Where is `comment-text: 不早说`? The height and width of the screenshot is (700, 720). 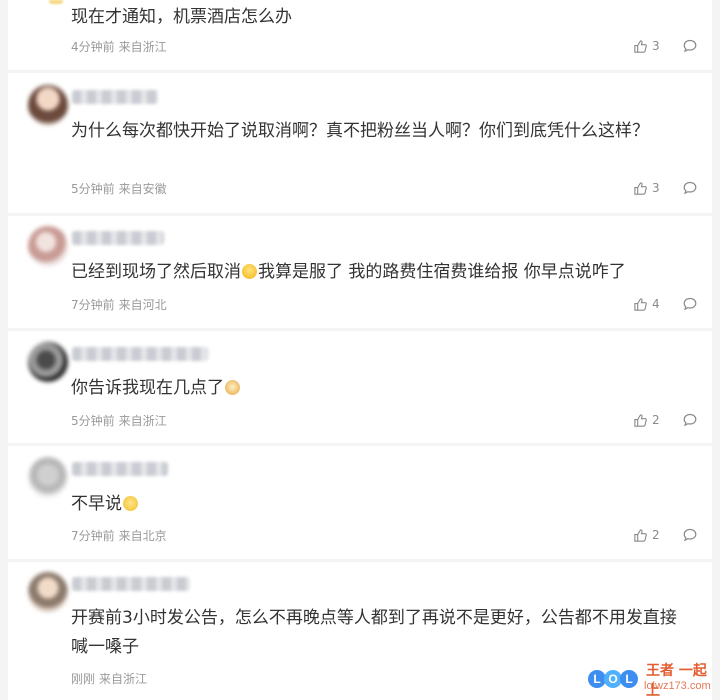 comment-text: 不早说 is located at coordinates (376, 504).